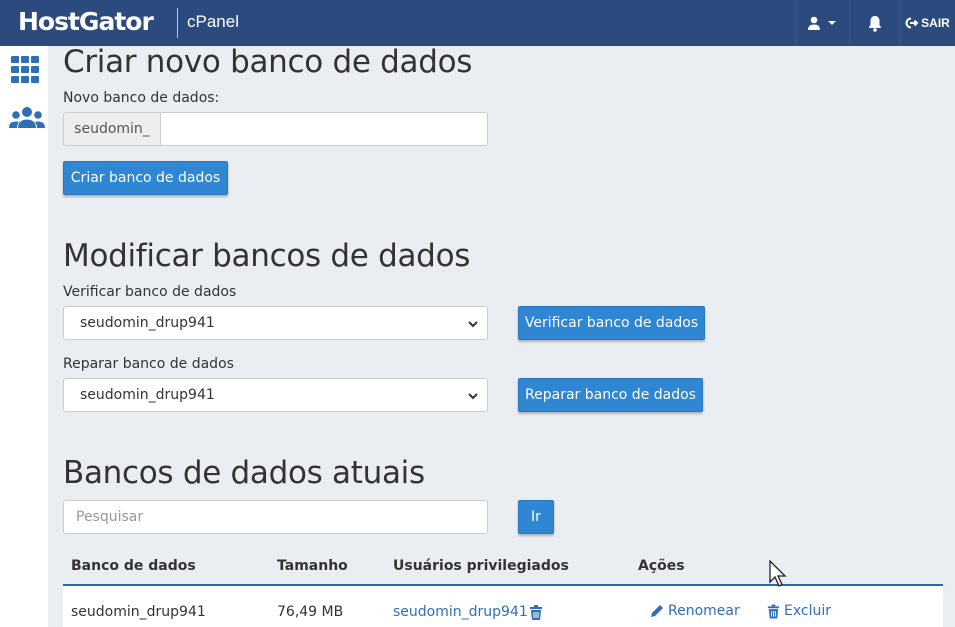 The width and height of the screenshot is (955, 627). What do you see at coordinates (148, 364) in the screenshot?
I see `repair-db-label: Reparar banco de dados` at bounding box center [148, 364].